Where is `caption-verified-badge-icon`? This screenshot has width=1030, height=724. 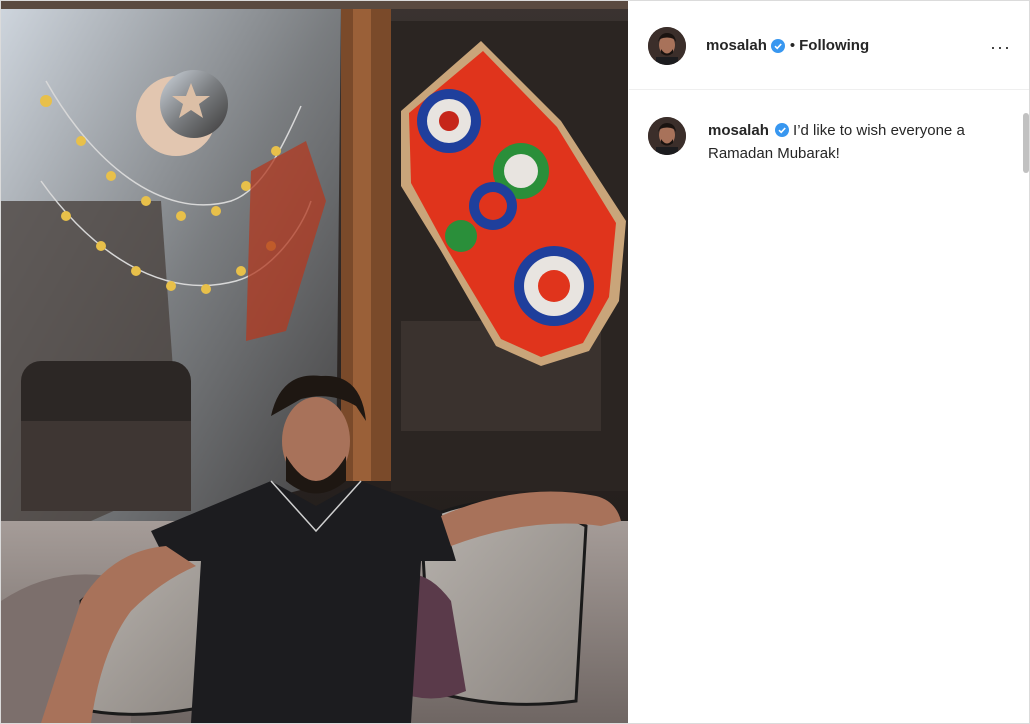
caption-verified-badge-icon is located at coordinates (781, 130).